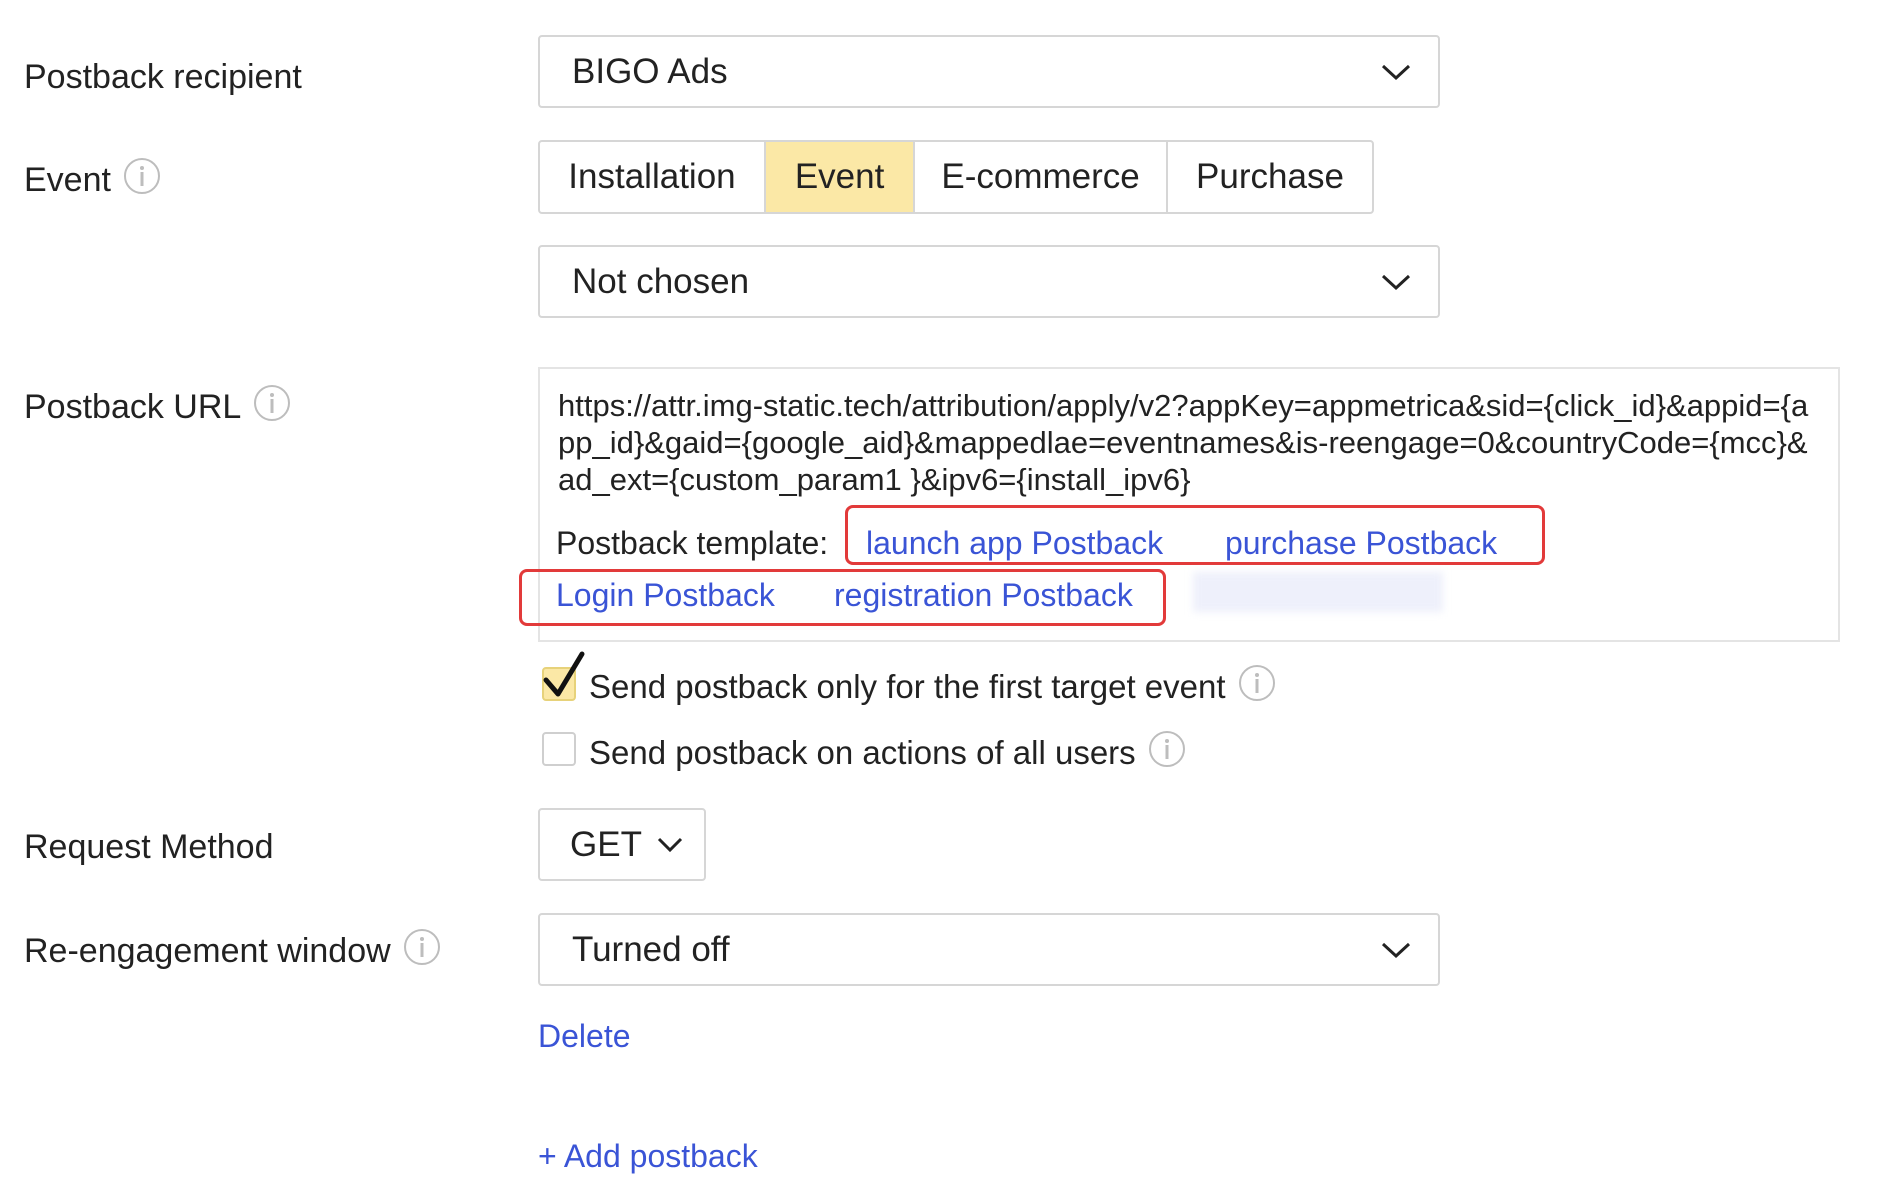 The image size is (1882, 1184). I want to click on postback-template-label: Postback template:, so click(692, 543).